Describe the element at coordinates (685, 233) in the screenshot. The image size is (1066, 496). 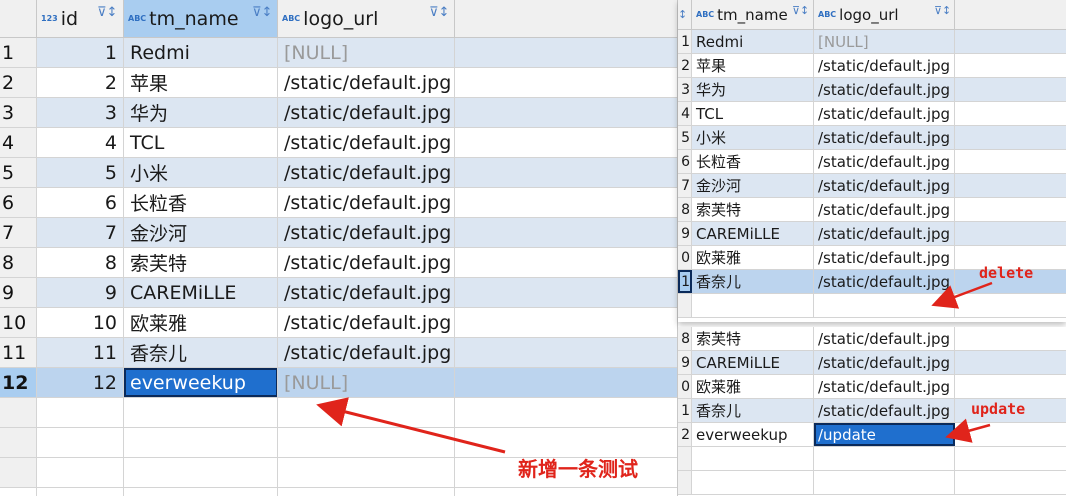
I see `row-number: 9` at that location.